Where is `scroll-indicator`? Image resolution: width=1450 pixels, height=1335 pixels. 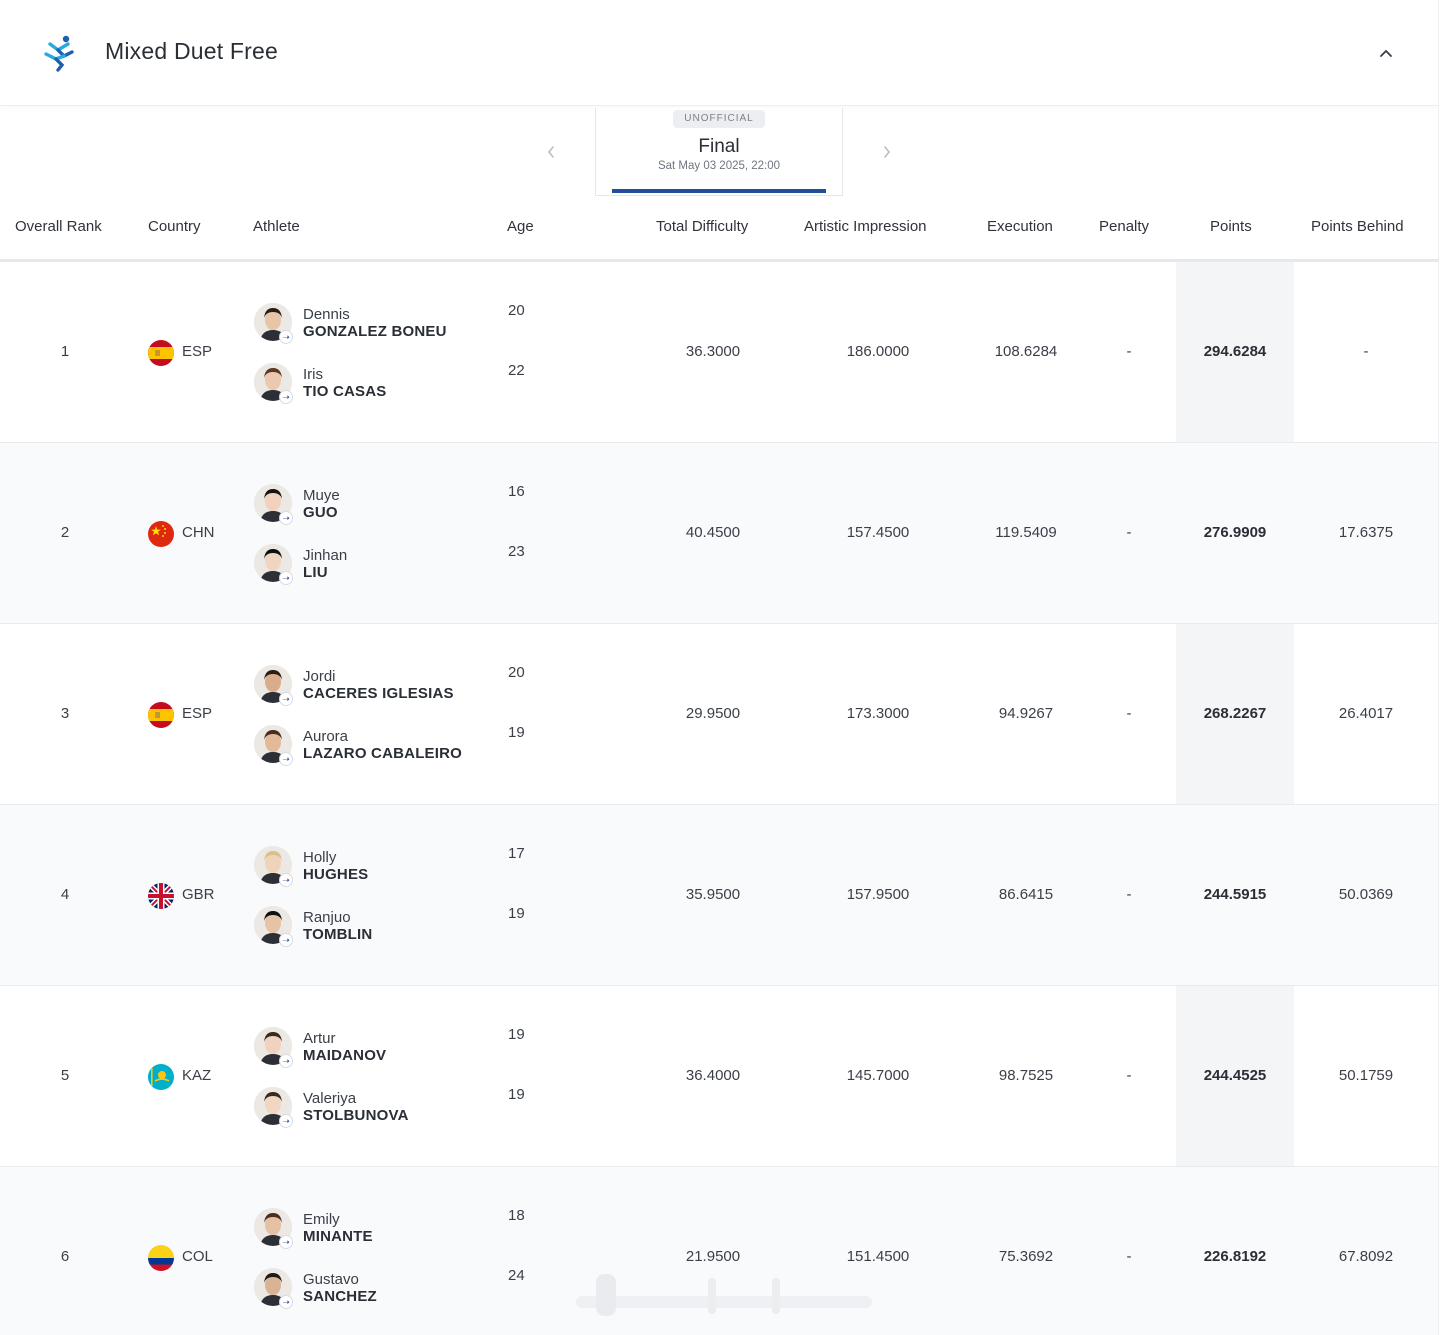
scroll-indicator is located at coordinates (724, 1295).